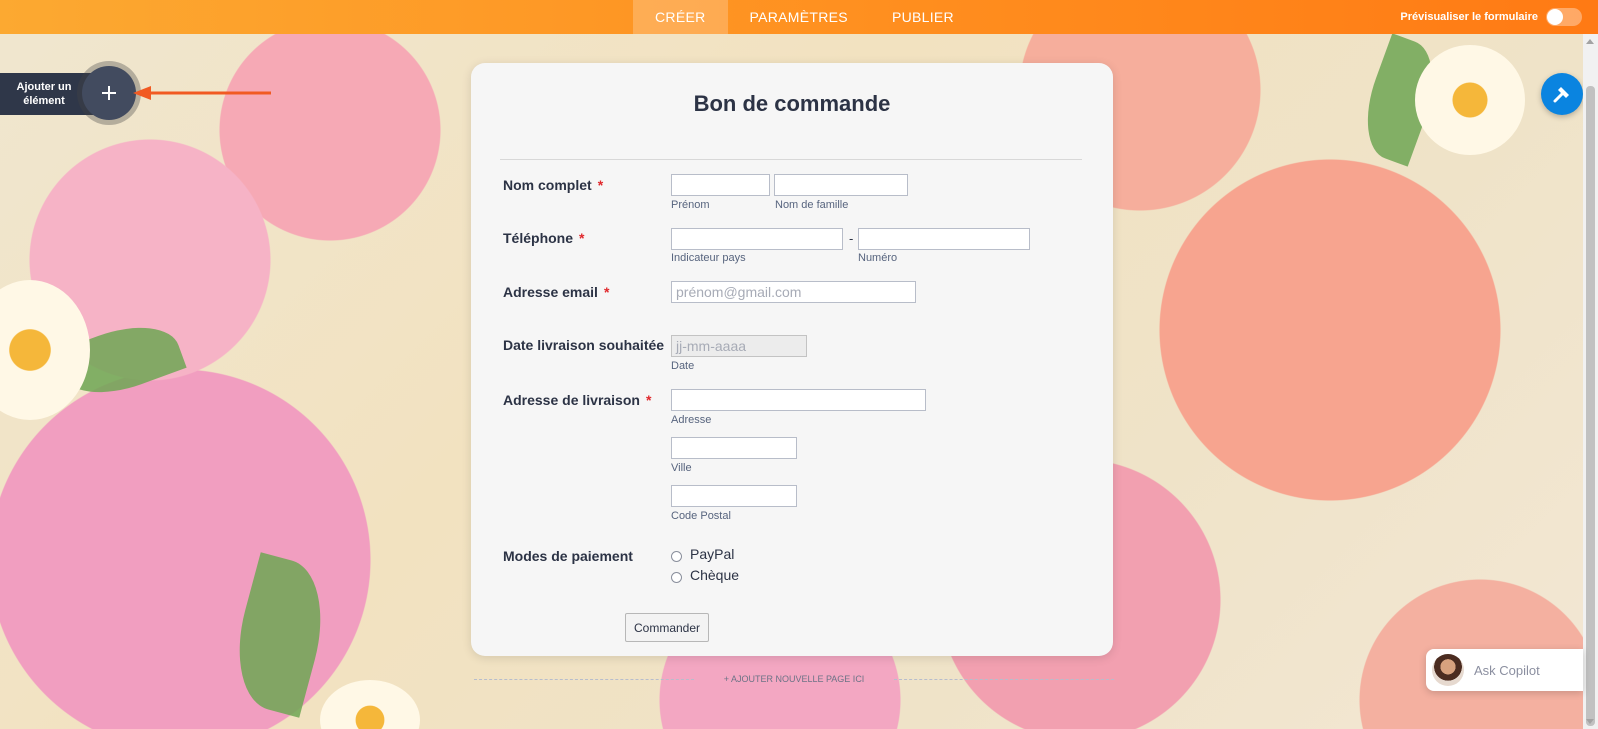 Image resolution: width=1598 pixels, height=729 pixels. What do you see at coordinates (792, 104) in the screenshot?
I see `form-title: Bon de commande` at bounding box center [792, 104].